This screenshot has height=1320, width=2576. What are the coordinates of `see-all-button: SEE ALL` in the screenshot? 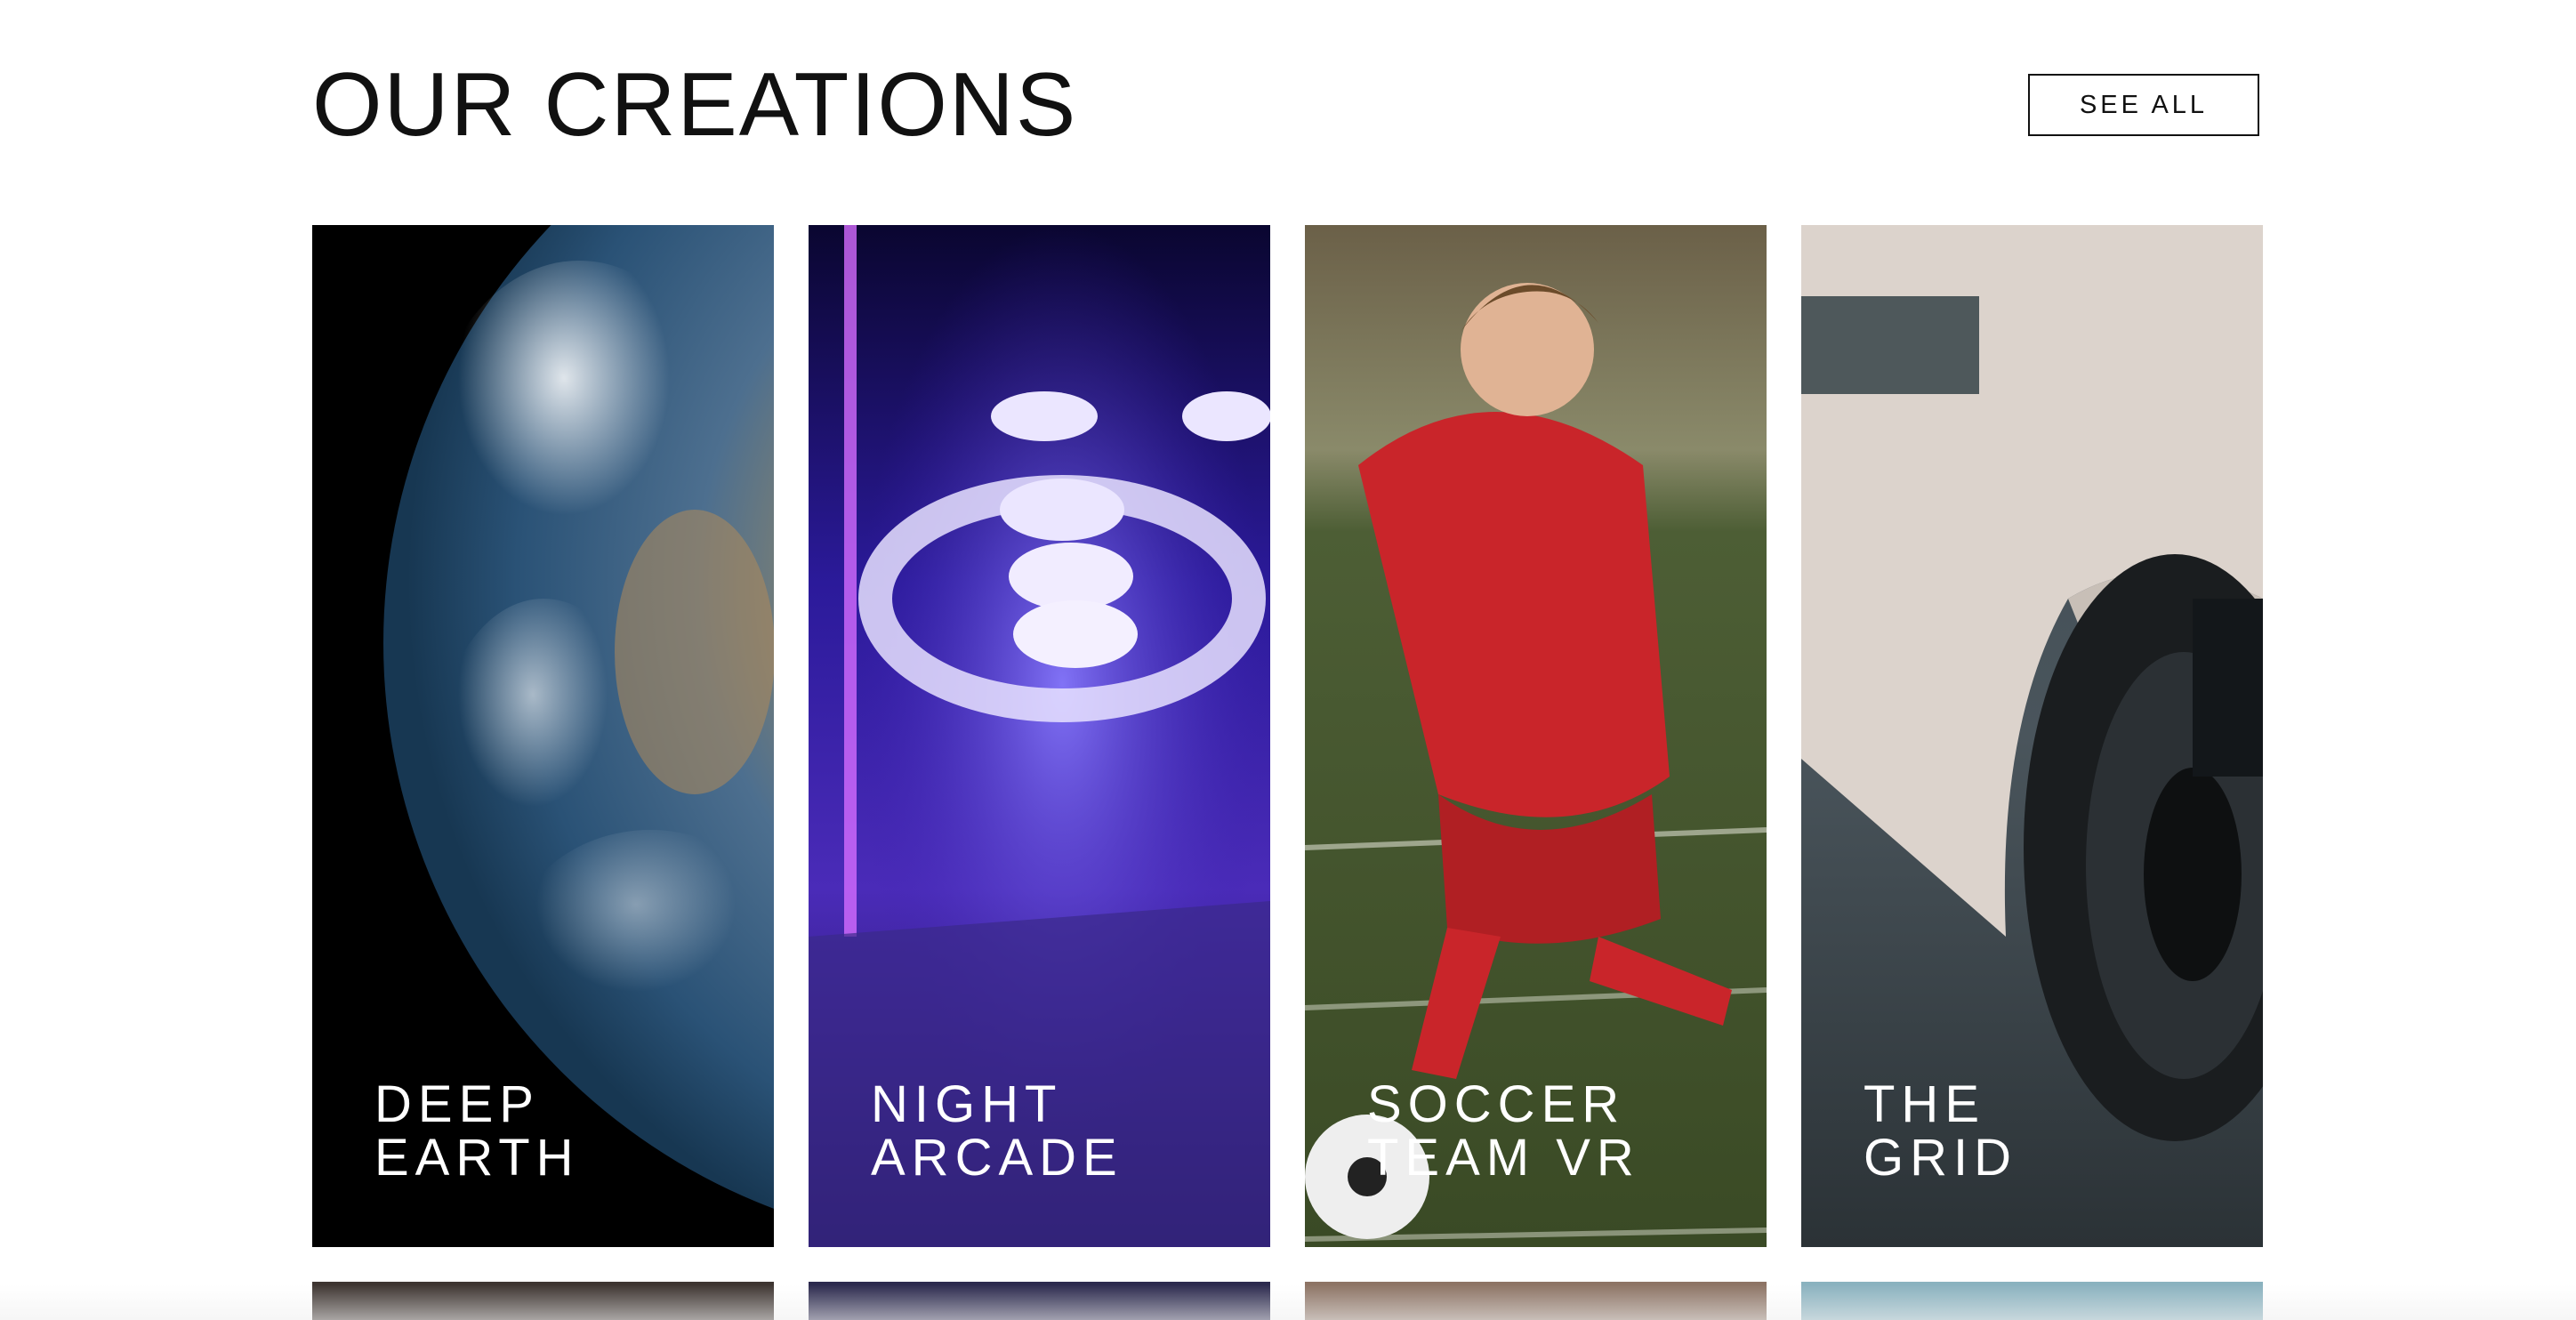 It's located at (2143, 105).